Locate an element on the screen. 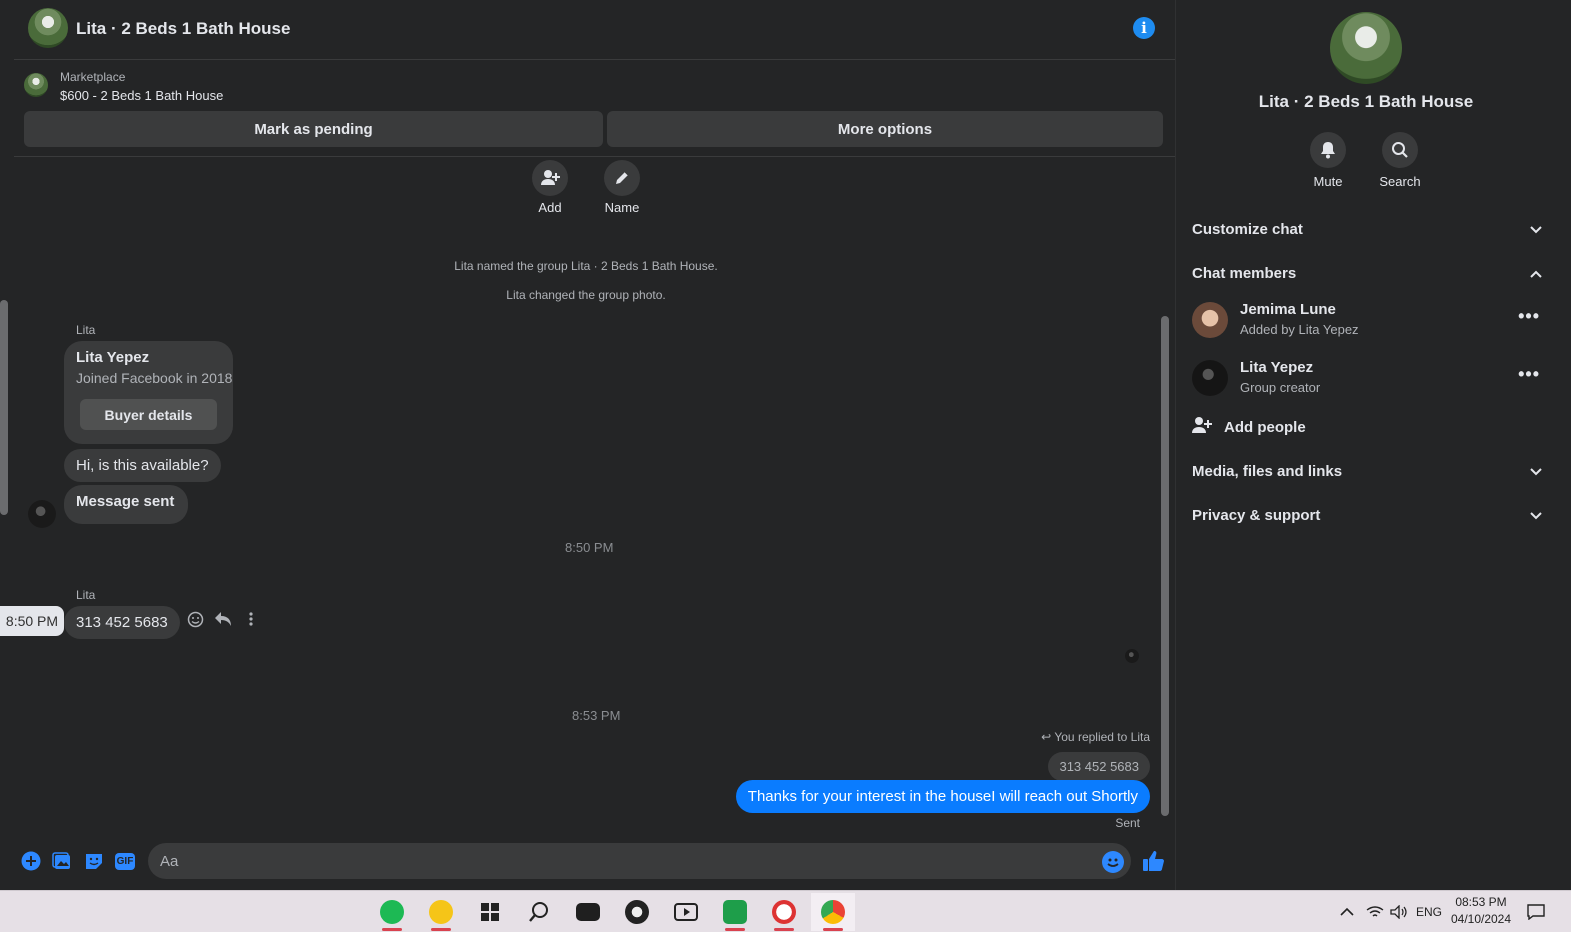  listing-thumbnail is located at coordinates (36, 85).